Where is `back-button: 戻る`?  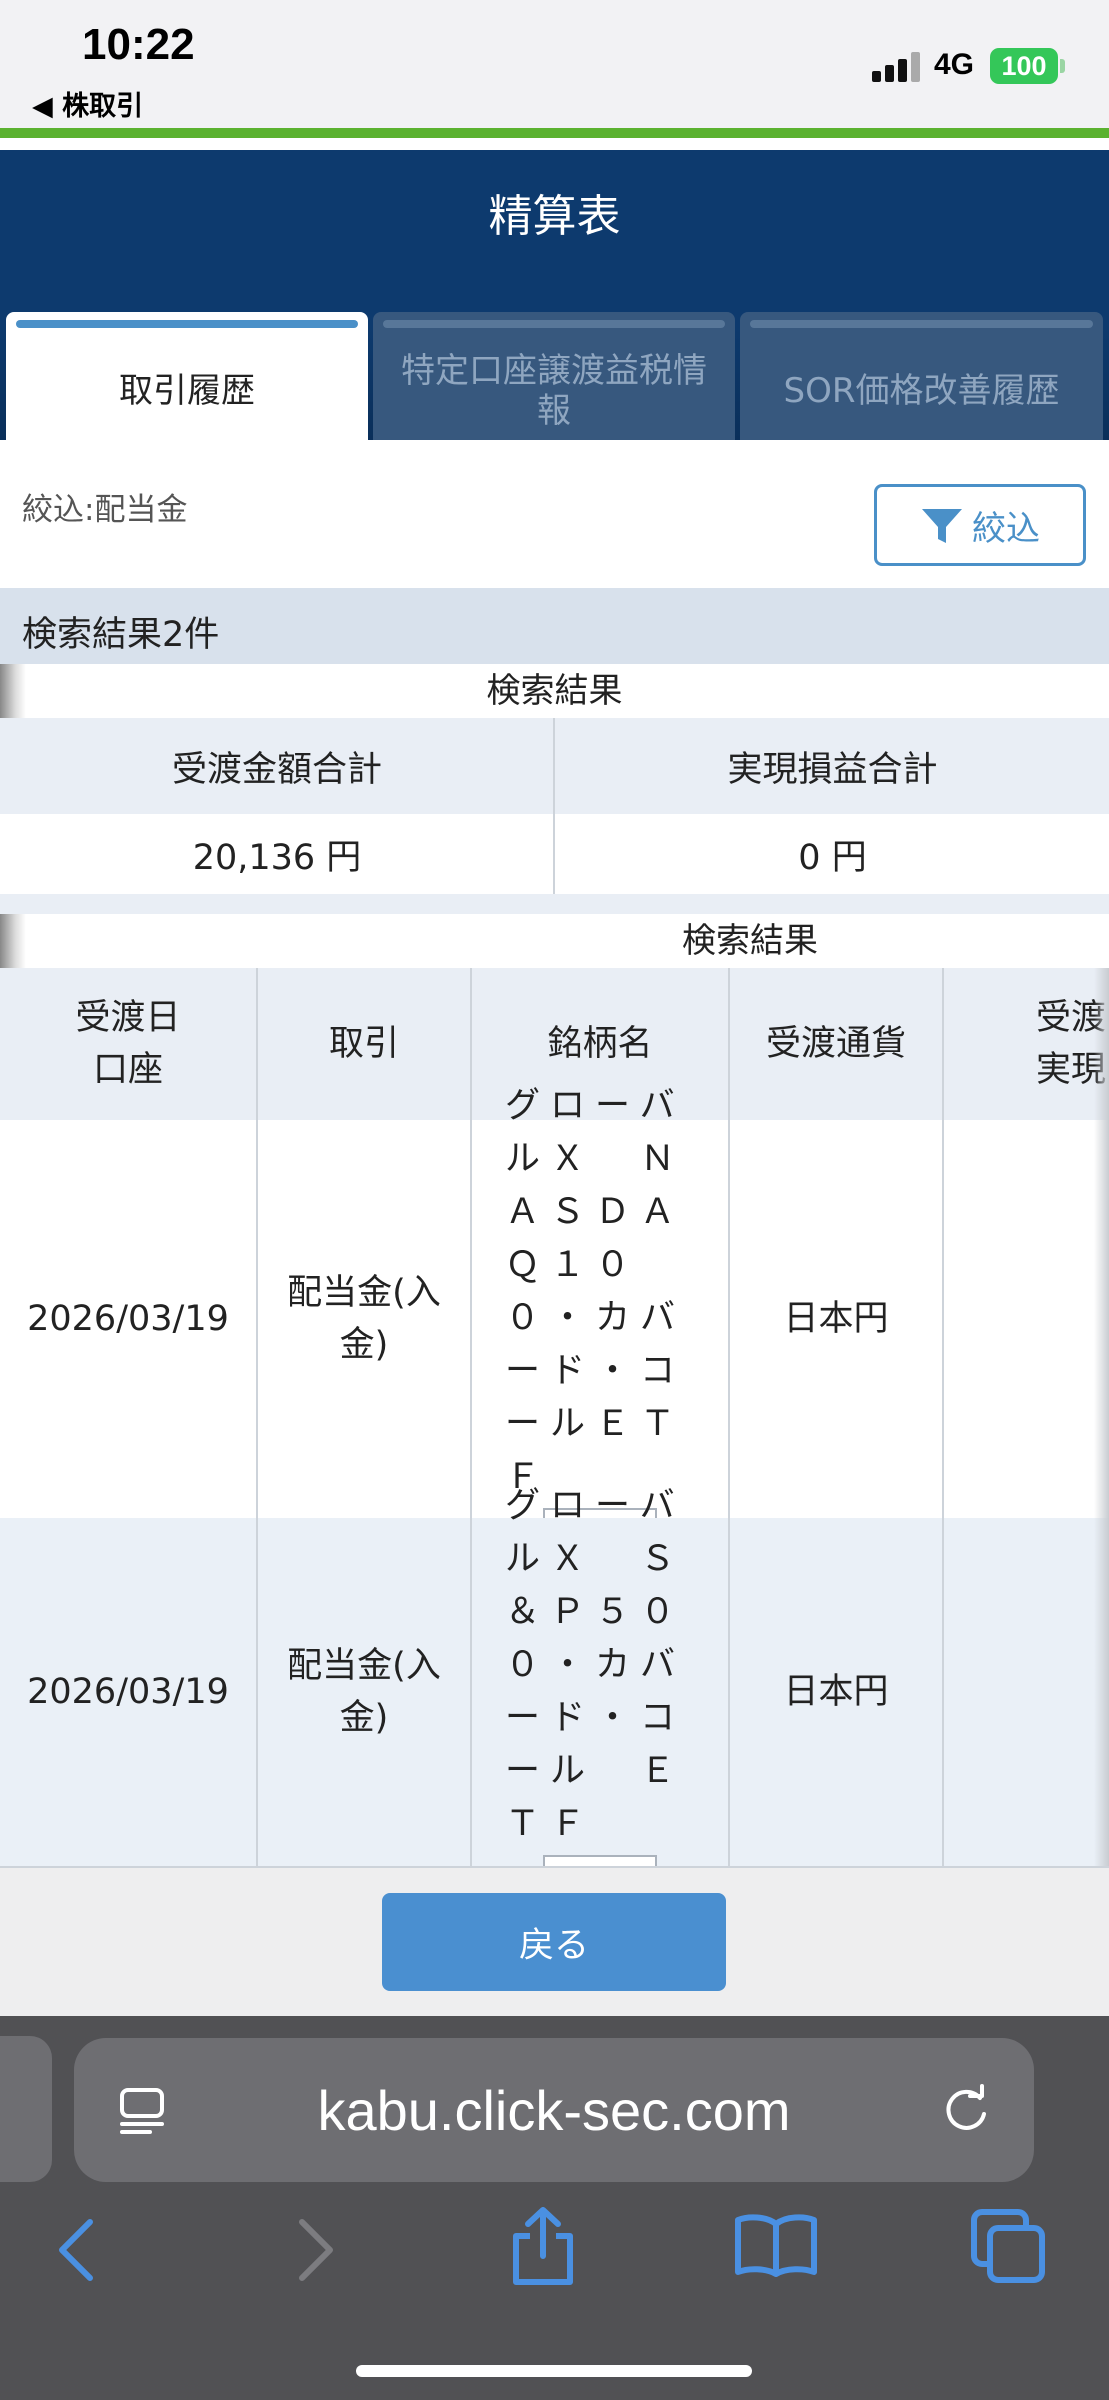
back-button: 戻る is located at coordinates (554, 1942).